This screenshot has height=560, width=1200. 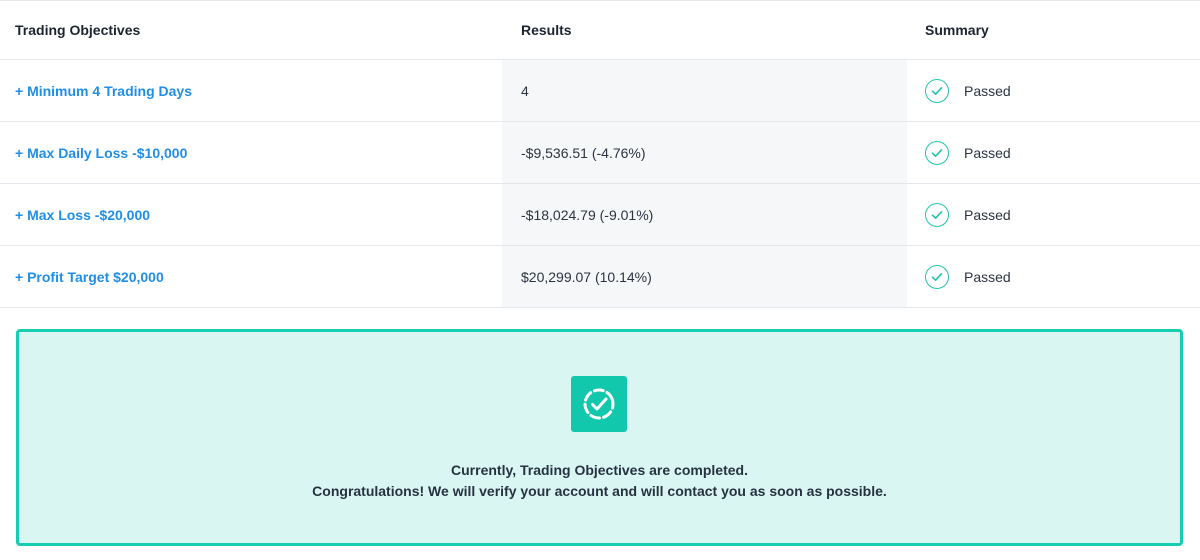 I want to click on result-value: 4, so click(x=525, y=90).